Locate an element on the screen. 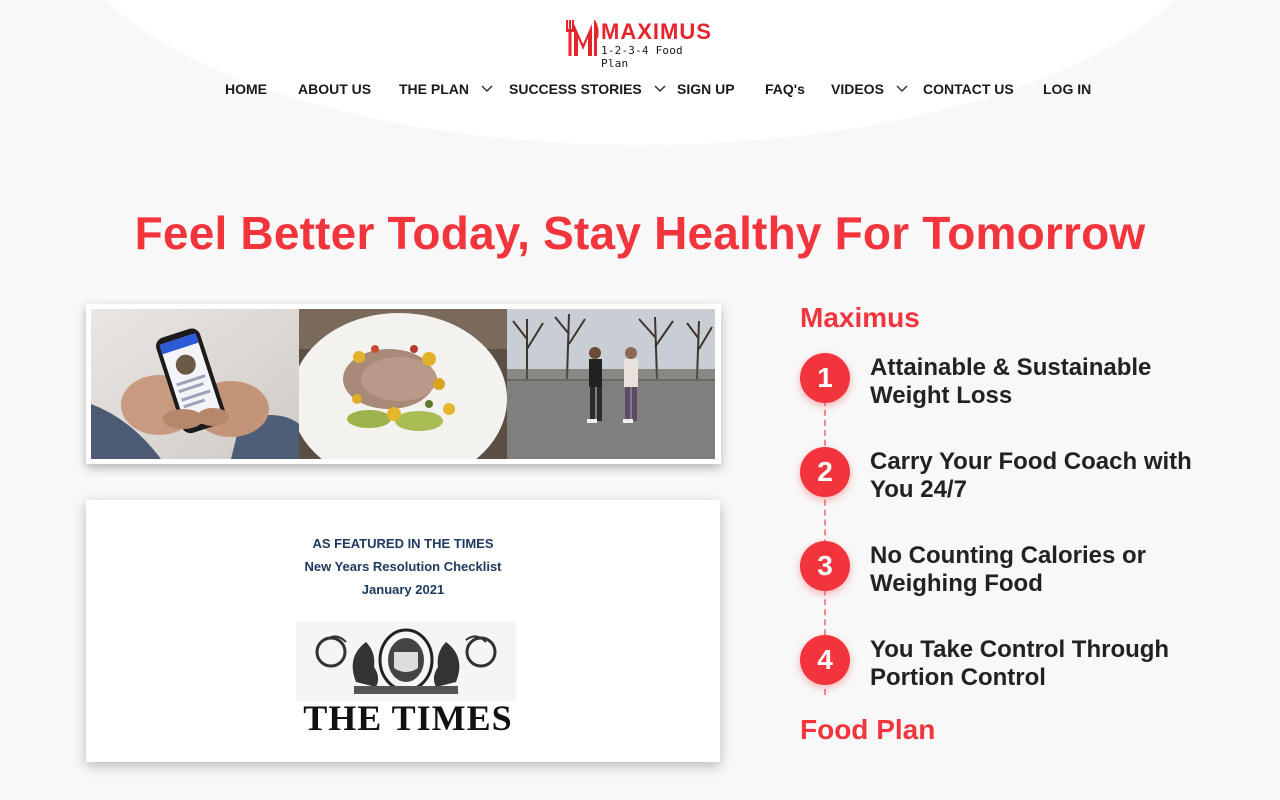  nav-contact-us: CONTACT US is located at coordinates (968, 89).